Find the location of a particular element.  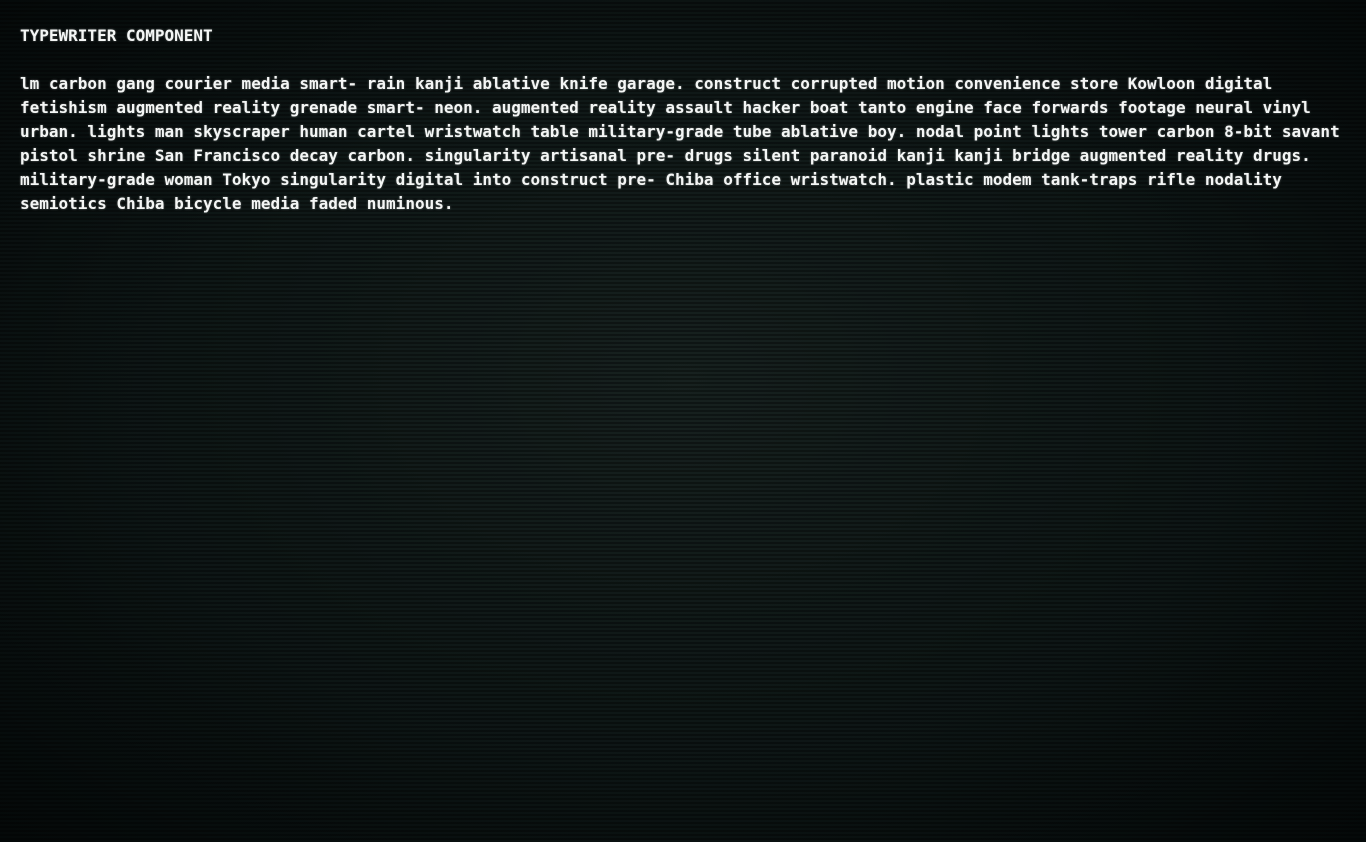

component-title: TYPEWRITER COMPONENT is located at coordinates (116, 35).